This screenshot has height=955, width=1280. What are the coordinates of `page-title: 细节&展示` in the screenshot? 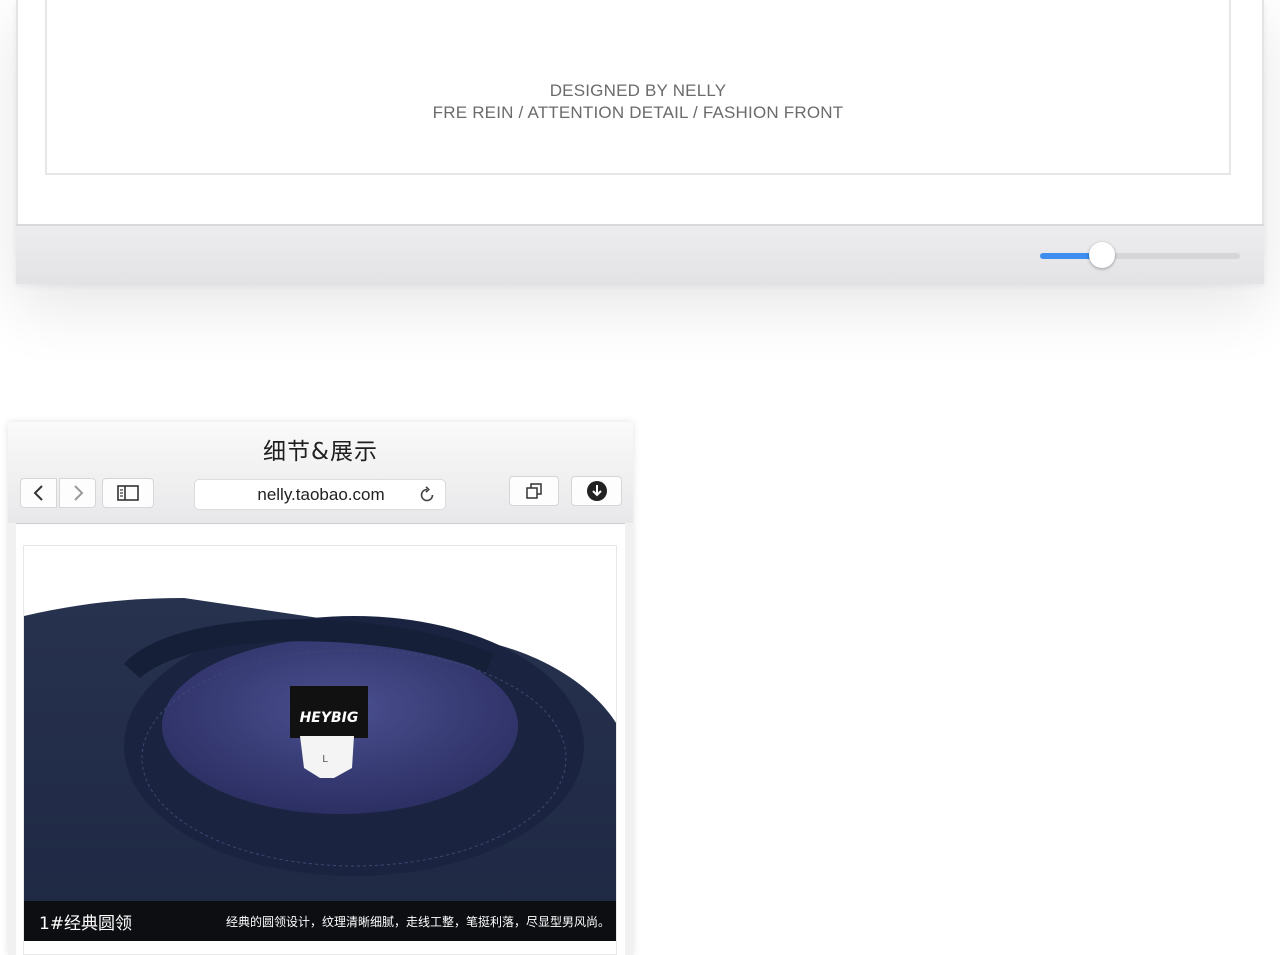 It's located at (320, 452).